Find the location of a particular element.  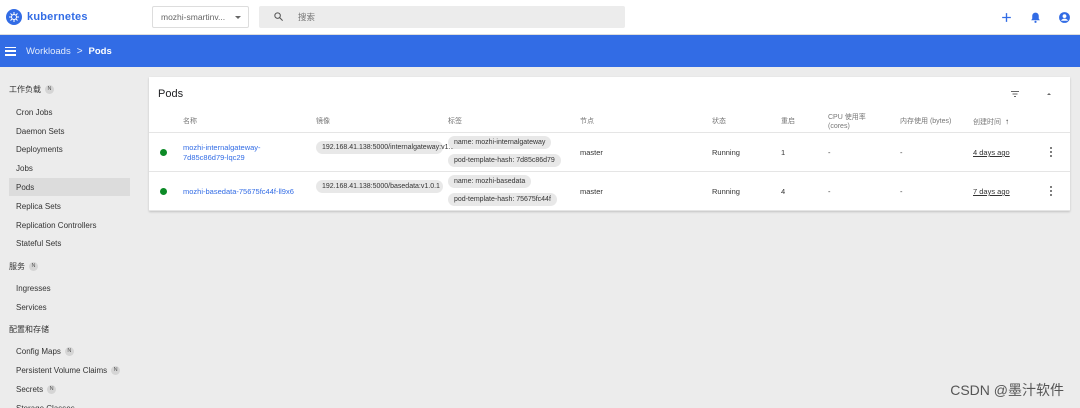

card-actions is located at coordinates (1022, 94).